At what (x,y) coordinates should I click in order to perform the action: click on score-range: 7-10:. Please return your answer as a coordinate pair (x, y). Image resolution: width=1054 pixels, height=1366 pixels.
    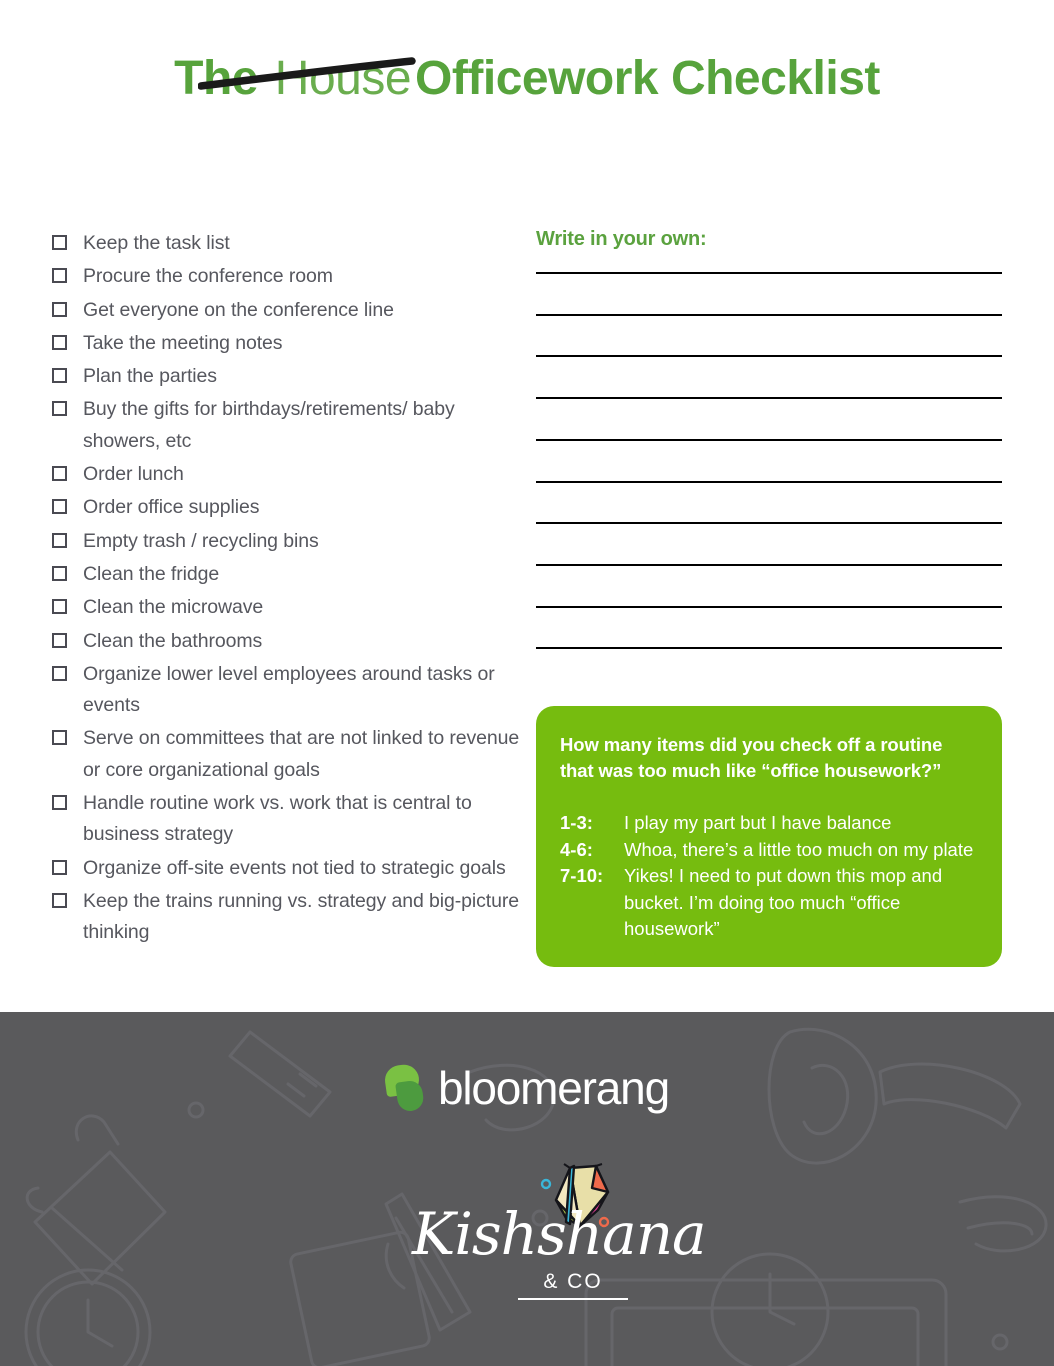
    Looking at the image, I should click on (582, 875).